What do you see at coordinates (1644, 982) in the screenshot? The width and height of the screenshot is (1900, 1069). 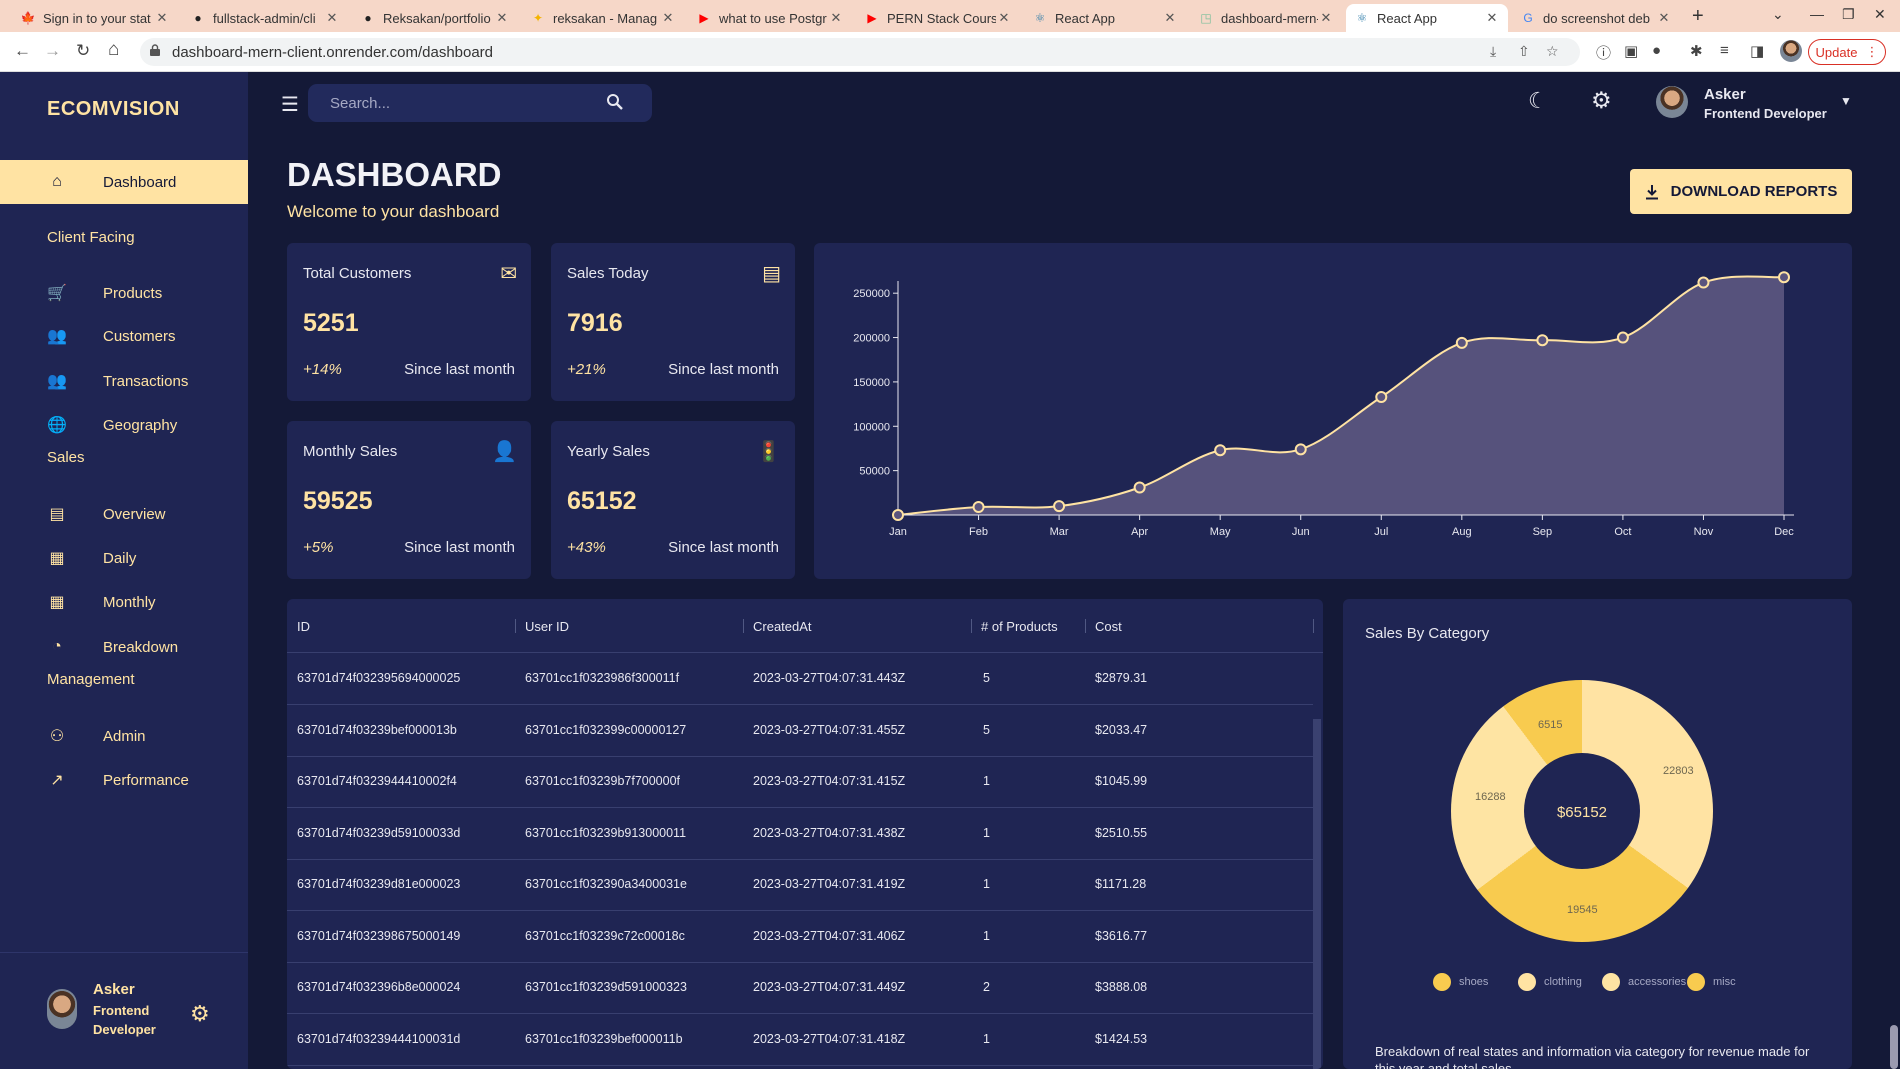 I see `legend-item-accessories: accessories` at bounding box center [1644, 982].